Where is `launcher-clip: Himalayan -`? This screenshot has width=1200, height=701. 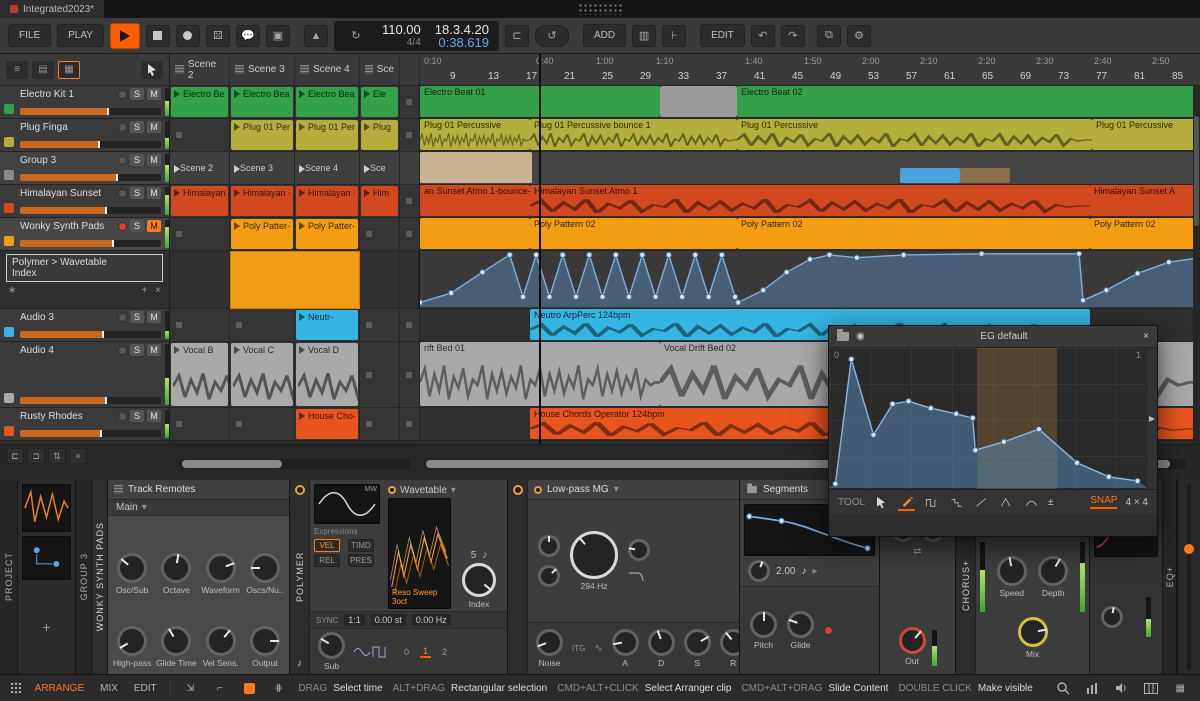 launcher-clip: Himalayan - is located at coordinates (327, 201).